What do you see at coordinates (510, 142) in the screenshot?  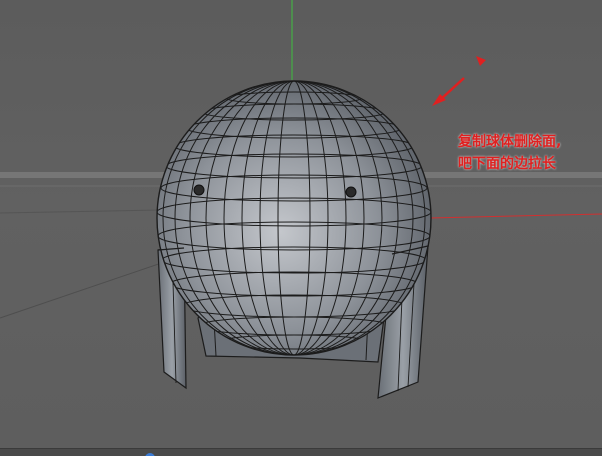 I see `annotation-line-1: 复制球体删除面,` at bounding box center [510, 142].